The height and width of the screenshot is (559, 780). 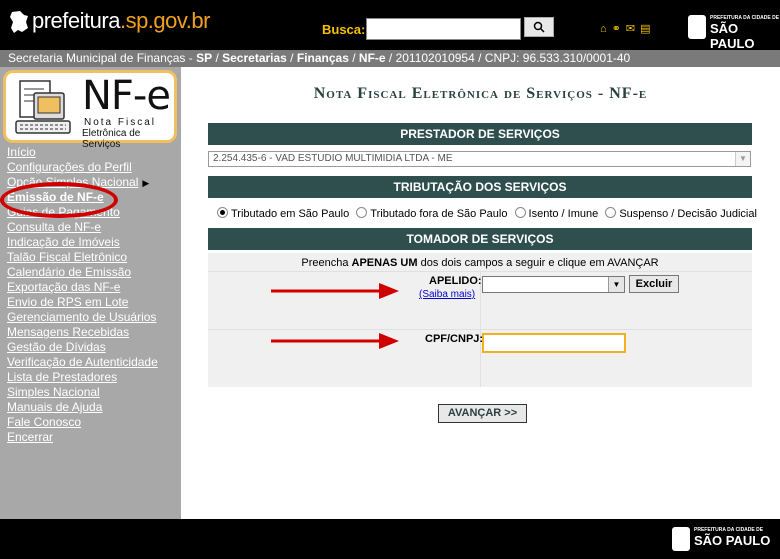 What do you see at coordinates (563, 214) in the screenshot?
I see `radio-label: Isento / Imune` at bounding box center [563, 214].